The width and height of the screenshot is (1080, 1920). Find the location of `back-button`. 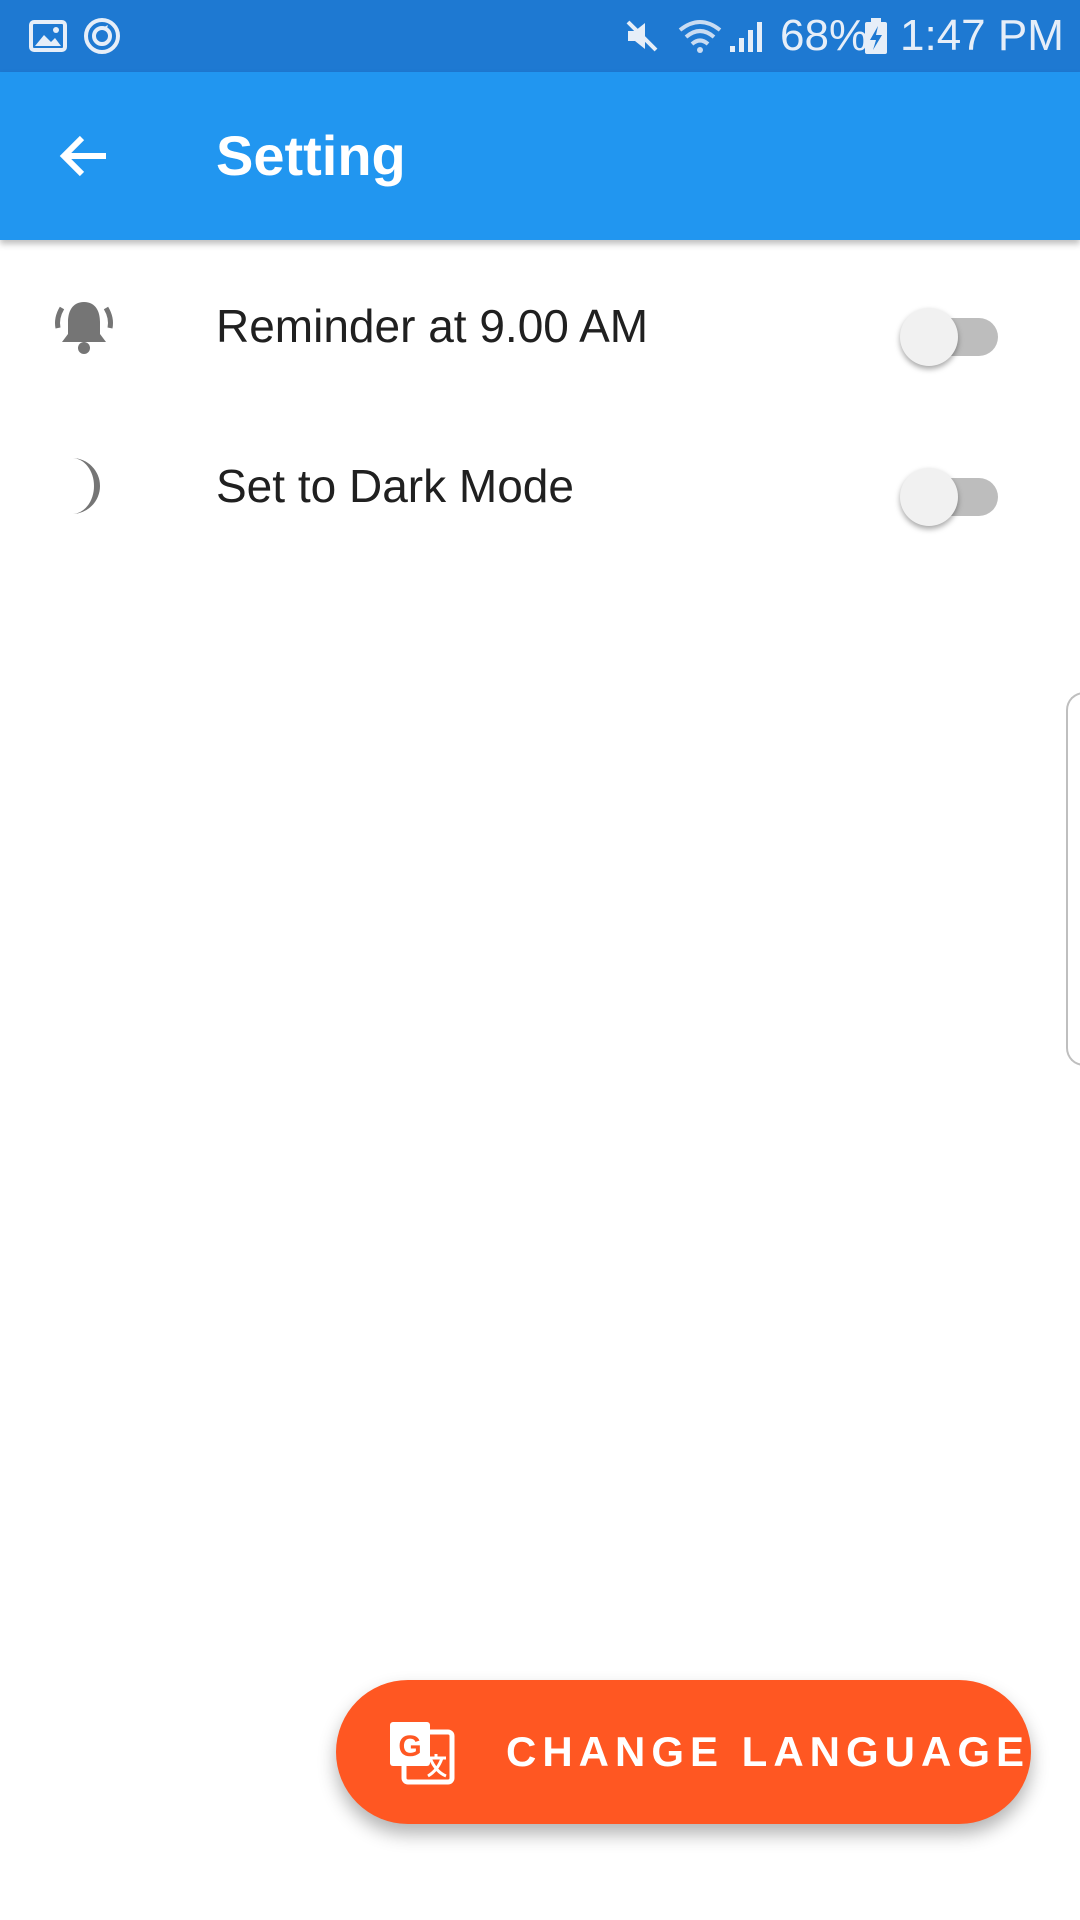

back-button is located at coordinates (84, 156).